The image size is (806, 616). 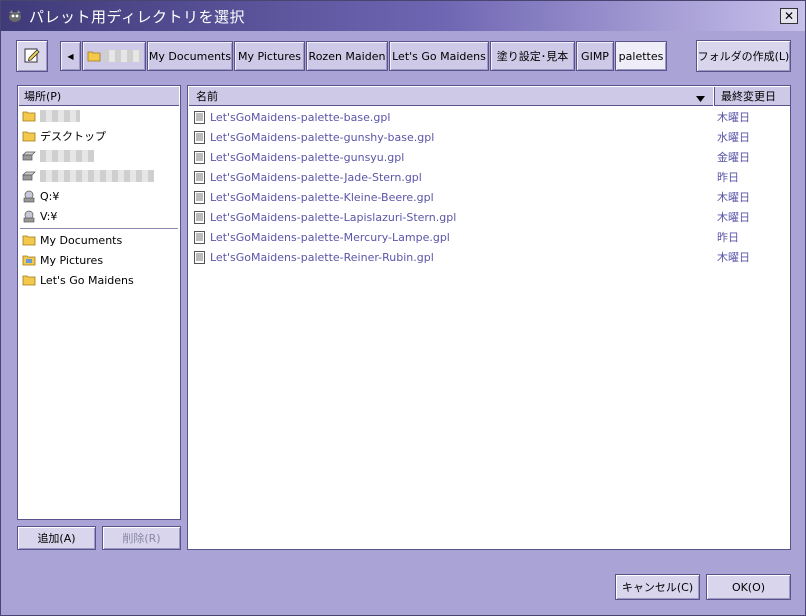 I want to click on file-name: Let'sGoMaidens-palette-gunsyu.gpl, so click(x=307, y=157).